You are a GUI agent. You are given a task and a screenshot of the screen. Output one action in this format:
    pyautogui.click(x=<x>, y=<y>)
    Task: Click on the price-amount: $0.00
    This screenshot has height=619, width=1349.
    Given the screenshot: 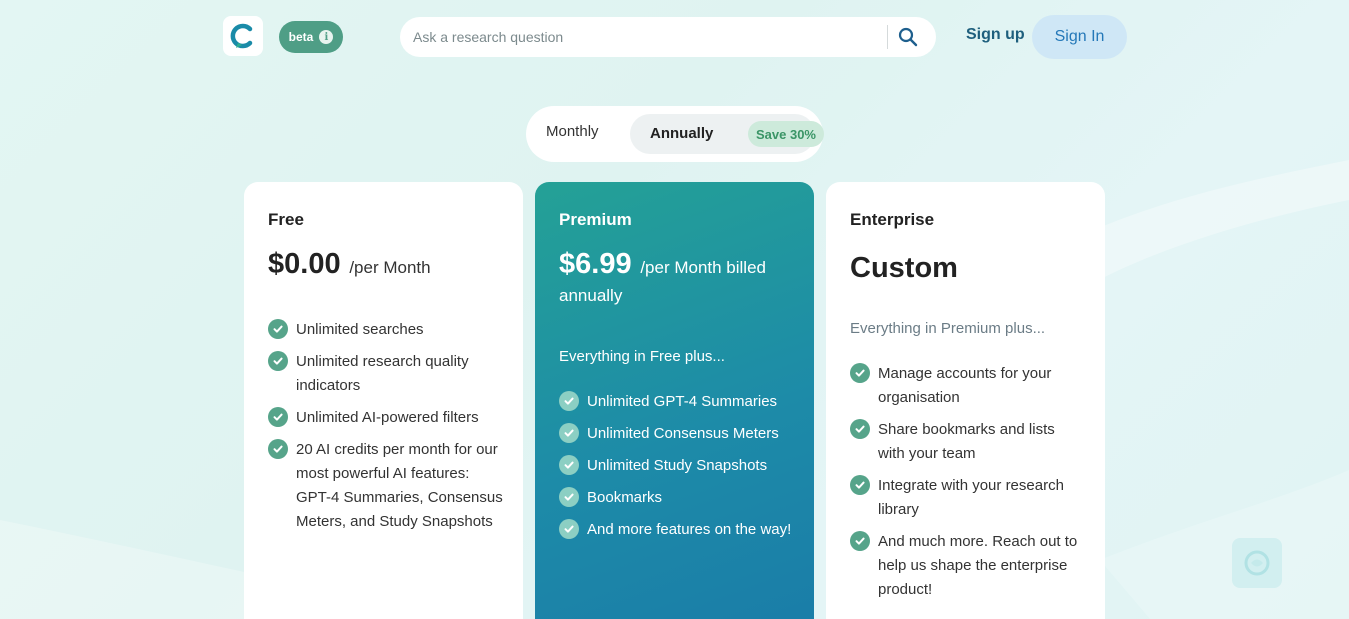 What is the action you would take?
    pyautogui.click(x=304, y=264)
    